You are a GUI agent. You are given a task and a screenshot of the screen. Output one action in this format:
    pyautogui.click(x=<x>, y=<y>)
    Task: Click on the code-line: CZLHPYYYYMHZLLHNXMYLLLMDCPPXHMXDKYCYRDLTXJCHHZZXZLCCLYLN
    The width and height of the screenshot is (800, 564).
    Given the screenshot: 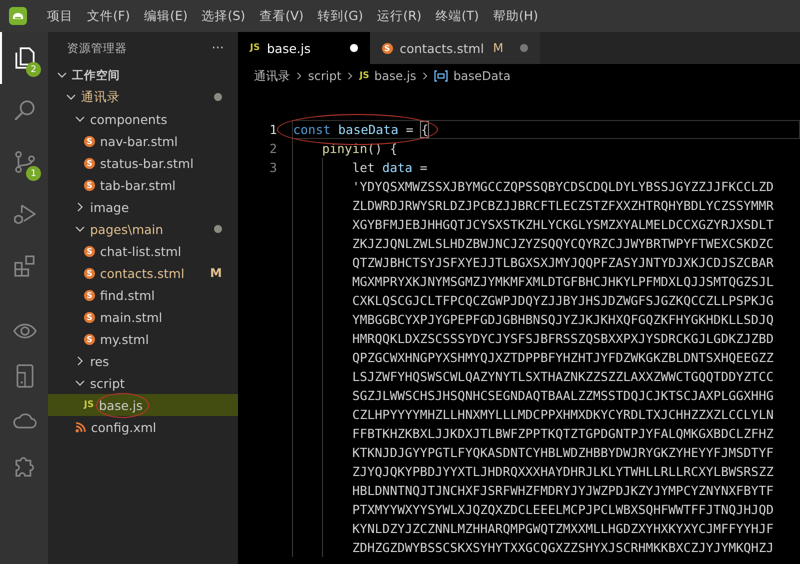 What is the action you would take?
    pyautogui.click(x=563, y=414)
    